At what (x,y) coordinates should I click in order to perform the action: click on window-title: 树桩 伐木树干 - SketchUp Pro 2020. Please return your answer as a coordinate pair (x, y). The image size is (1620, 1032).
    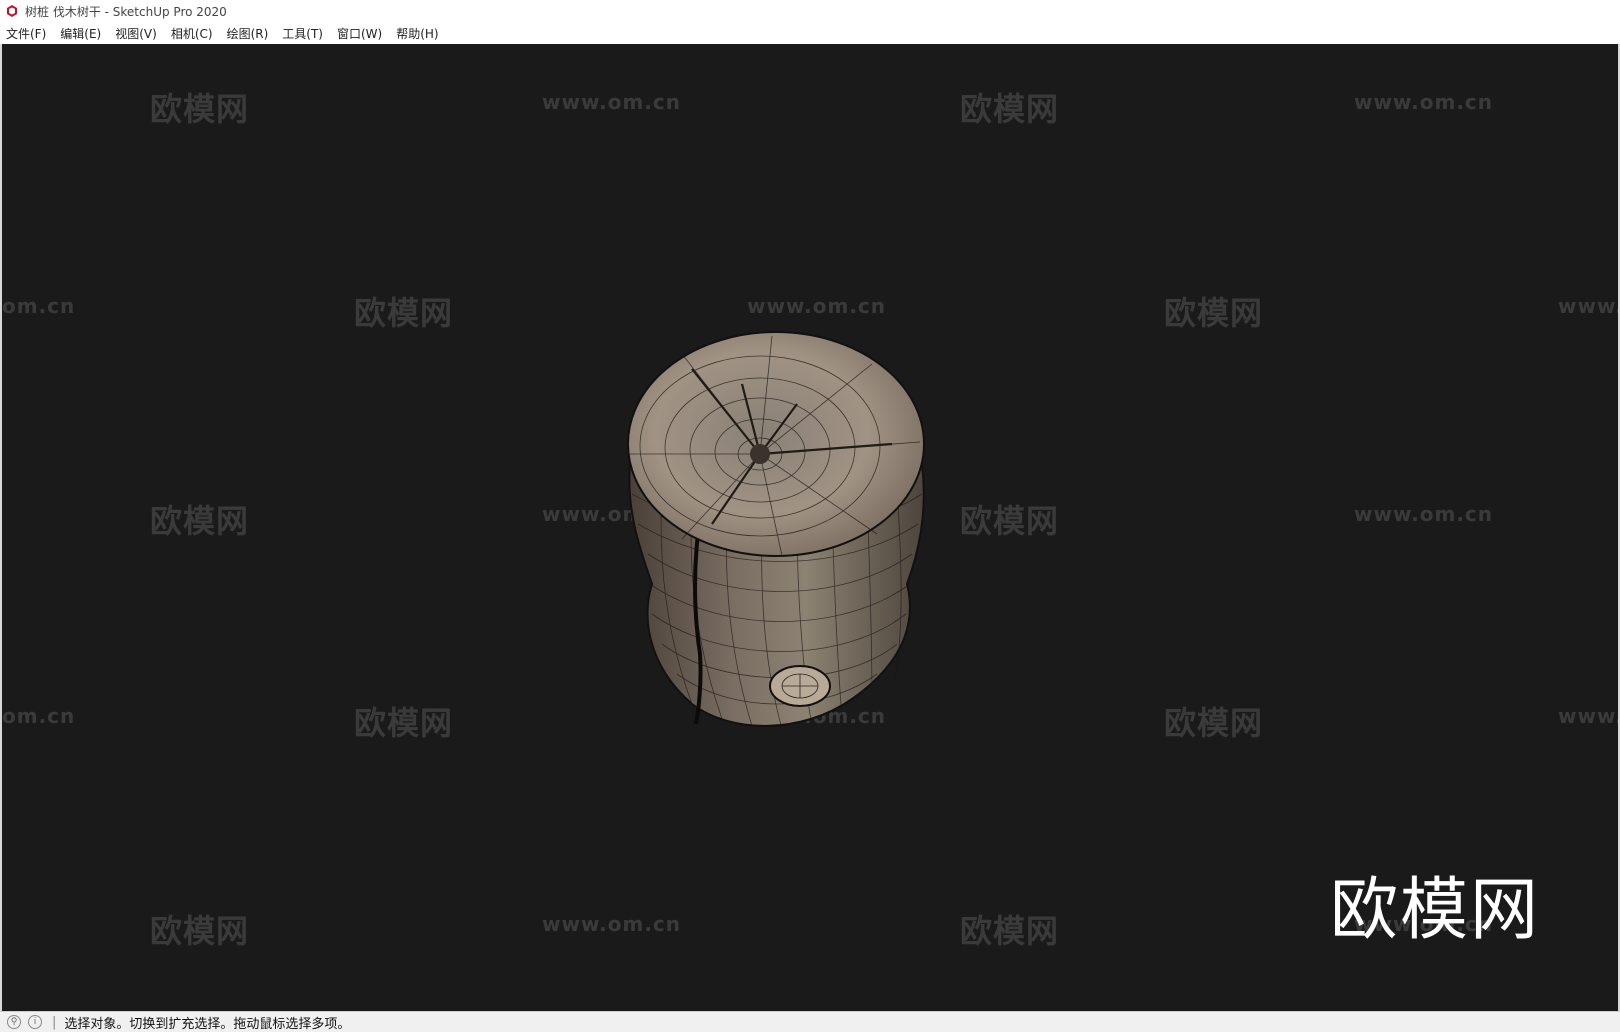
    Looking at the image, I should click on (126, 11).